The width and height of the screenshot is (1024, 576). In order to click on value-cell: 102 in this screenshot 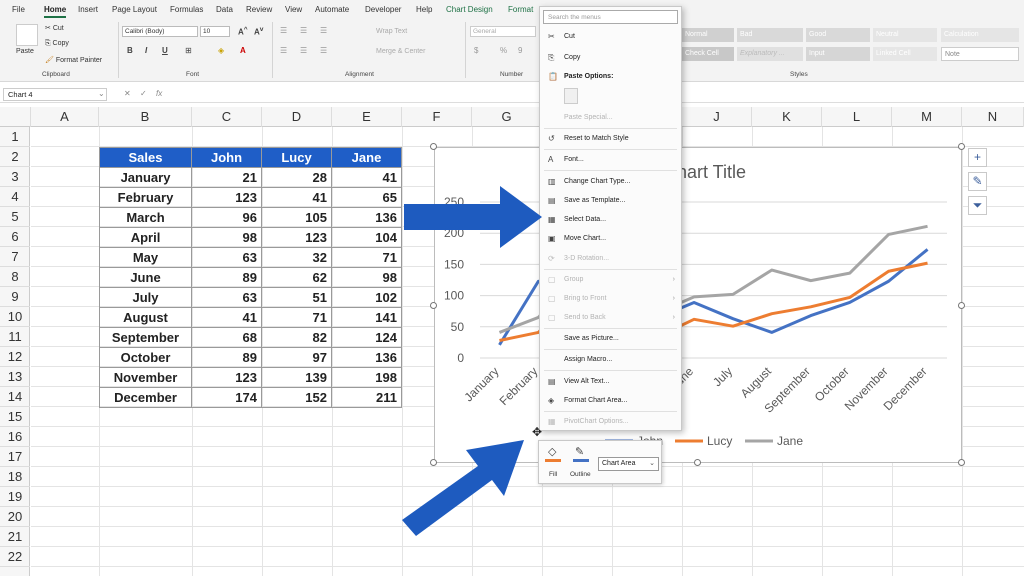, I will do `click(366, 297)`.